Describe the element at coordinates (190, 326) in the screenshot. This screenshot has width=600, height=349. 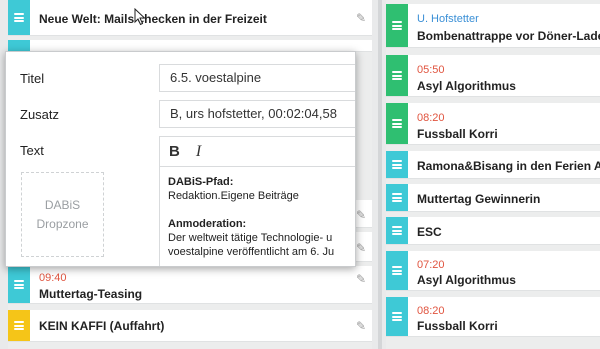
I see `list-item: KEIN KAFFI (Auffahrt) ✎` at that location.